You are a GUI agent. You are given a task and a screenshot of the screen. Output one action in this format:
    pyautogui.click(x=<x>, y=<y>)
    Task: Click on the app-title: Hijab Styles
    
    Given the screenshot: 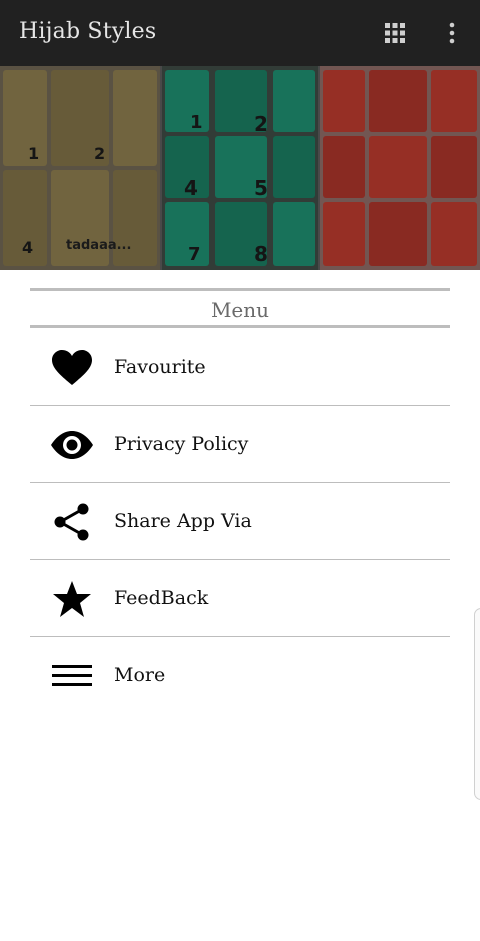 What is the action you would take?
    pyautogui.click(x=88, y=31)
    